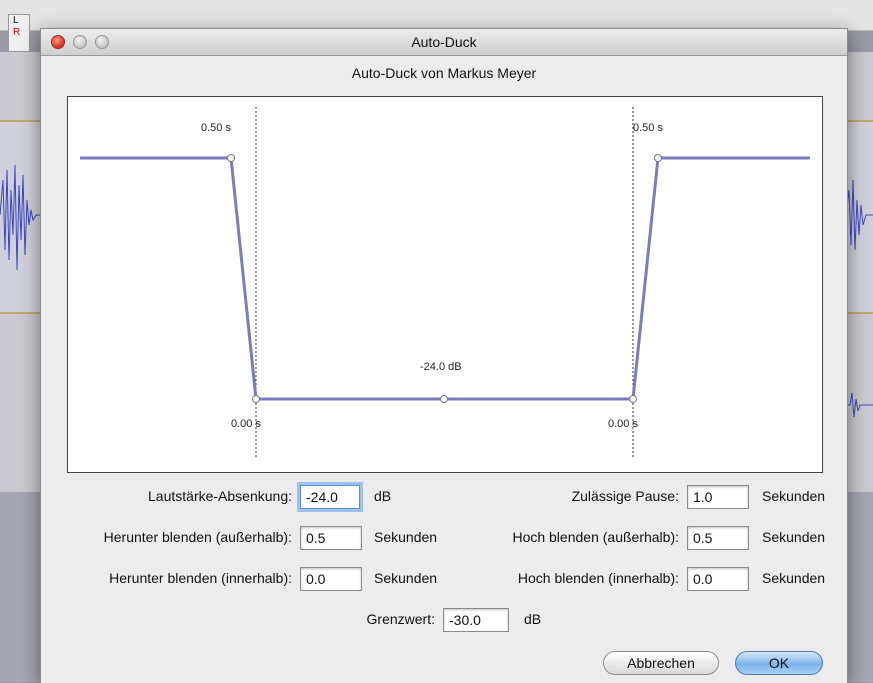  I want to click on outer-fade-left-label: 0.50 s, so click(216, 128).